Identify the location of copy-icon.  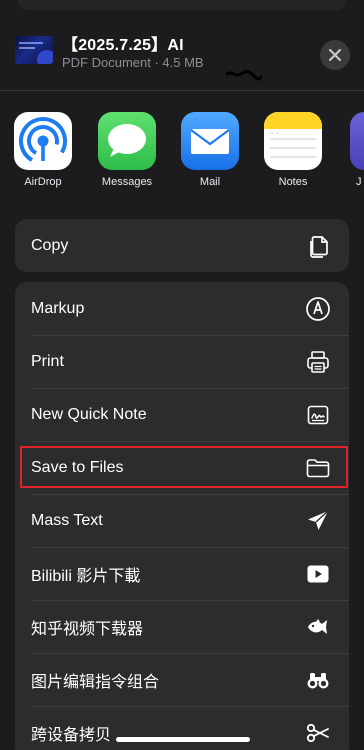
(318, 246).